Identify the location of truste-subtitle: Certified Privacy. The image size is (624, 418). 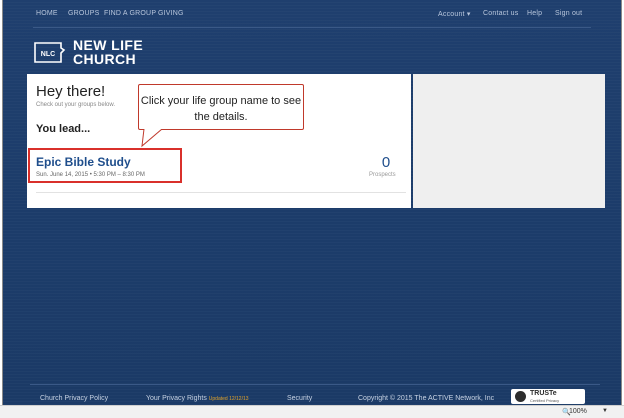
(545, 400).